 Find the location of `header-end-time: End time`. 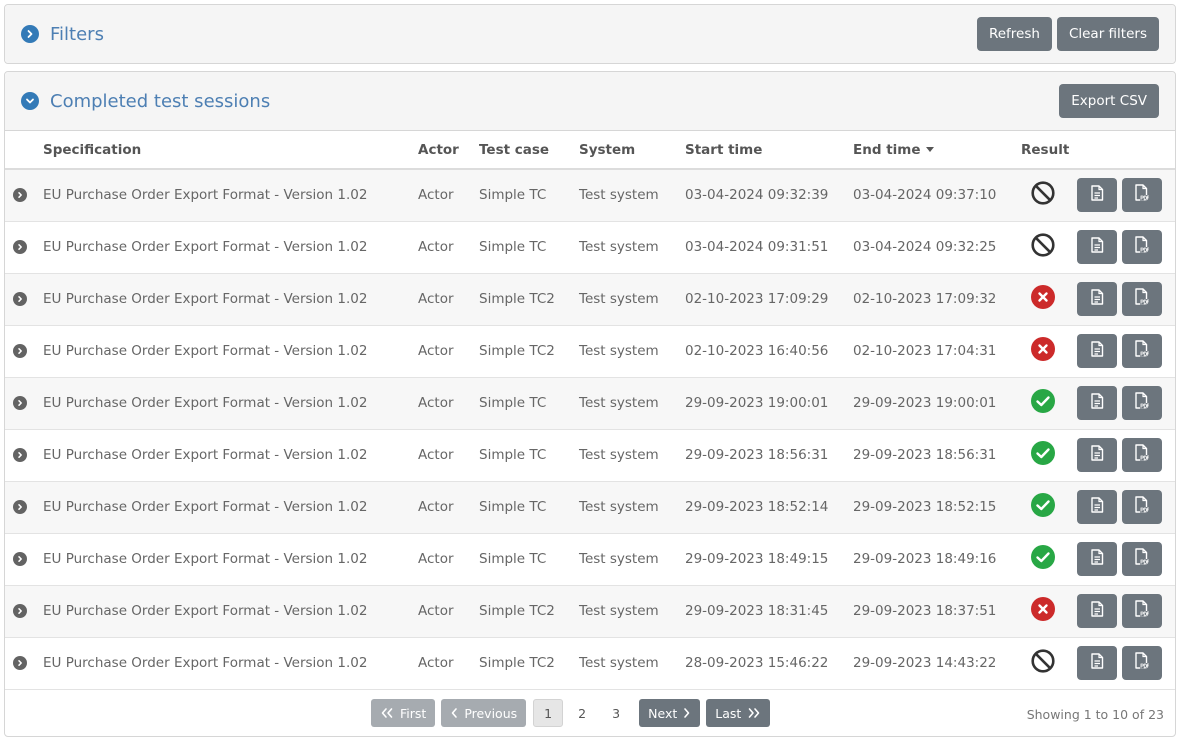

header-end-time: End time is located at coordinates (937, 150).